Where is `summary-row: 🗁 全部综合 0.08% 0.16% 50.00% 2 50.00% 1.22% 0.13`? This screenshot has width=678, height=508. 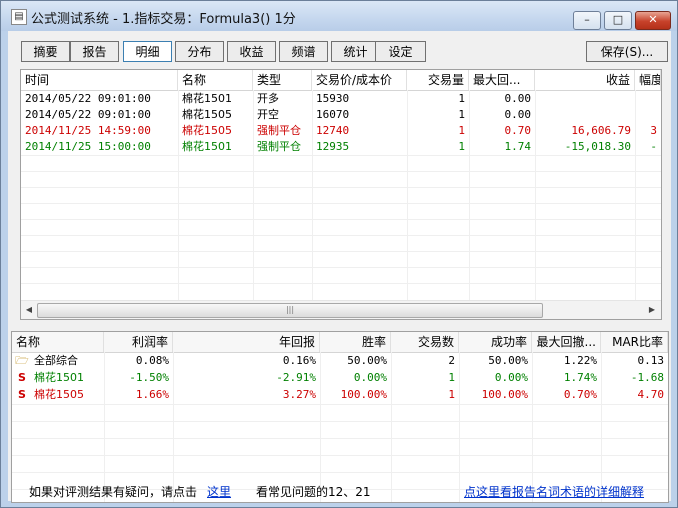 summary-row: 🗁 全部综合 0.08% 0.16% 50.00% 2 50.00% 1.22% 0.13 is located at coordinates (340, 361).